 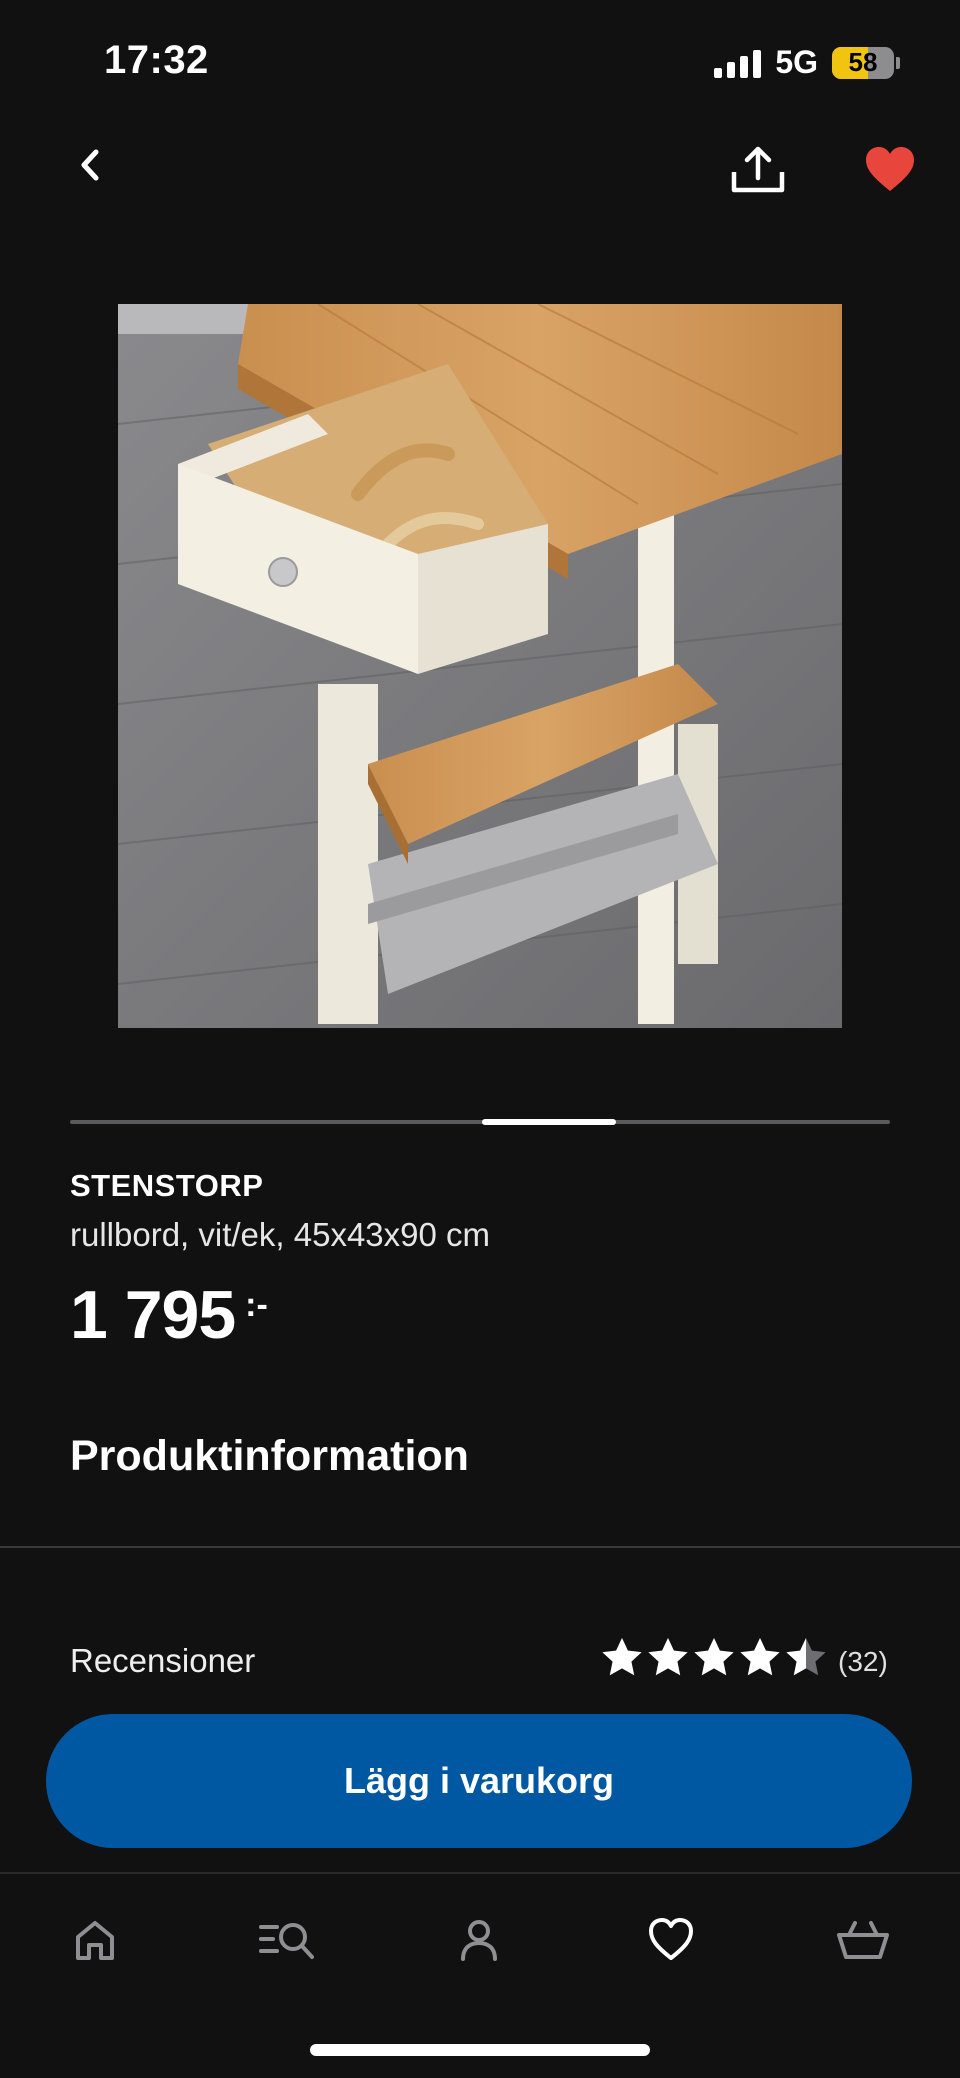 What do you see at coordinates (863, 62) in the screenshot?
I see `battery-percentage: 58` at bounding box center [863, 62].